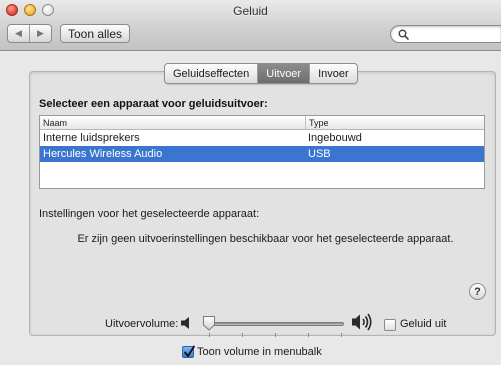 The width and height of the screenshot is (501, 365). What do you see at coordinates (395, 122) in the screenshot?
I see `column-header-type: Type` at bounding box center [395, 122].